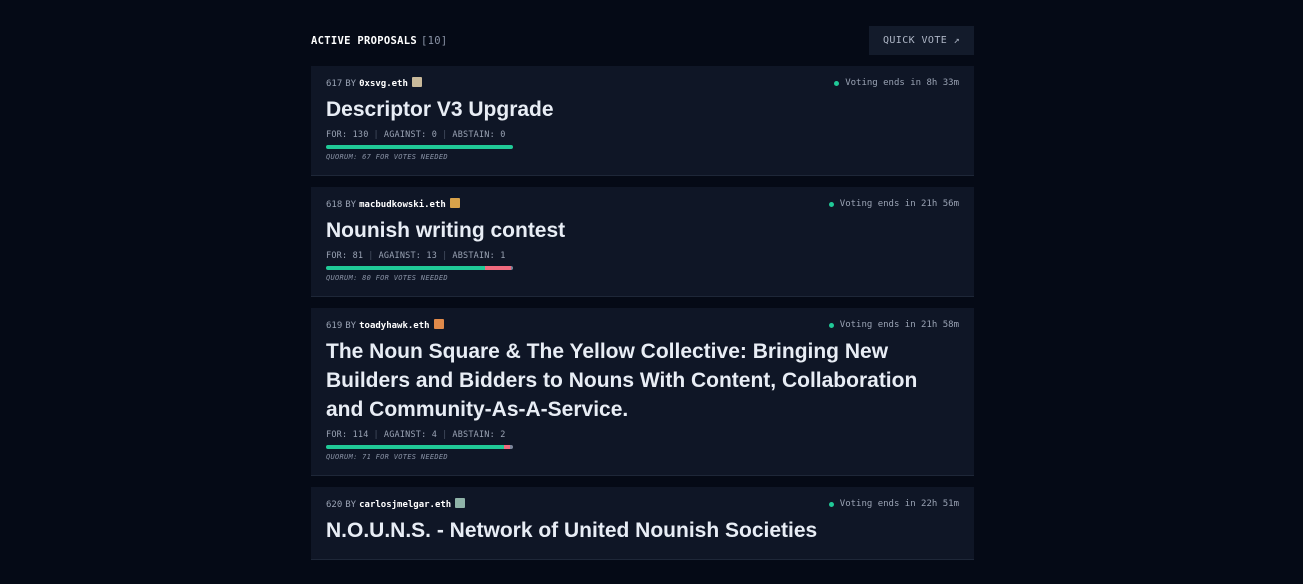  I want to click on proposal-author: macbudkowski.eth, so click(402, 205).